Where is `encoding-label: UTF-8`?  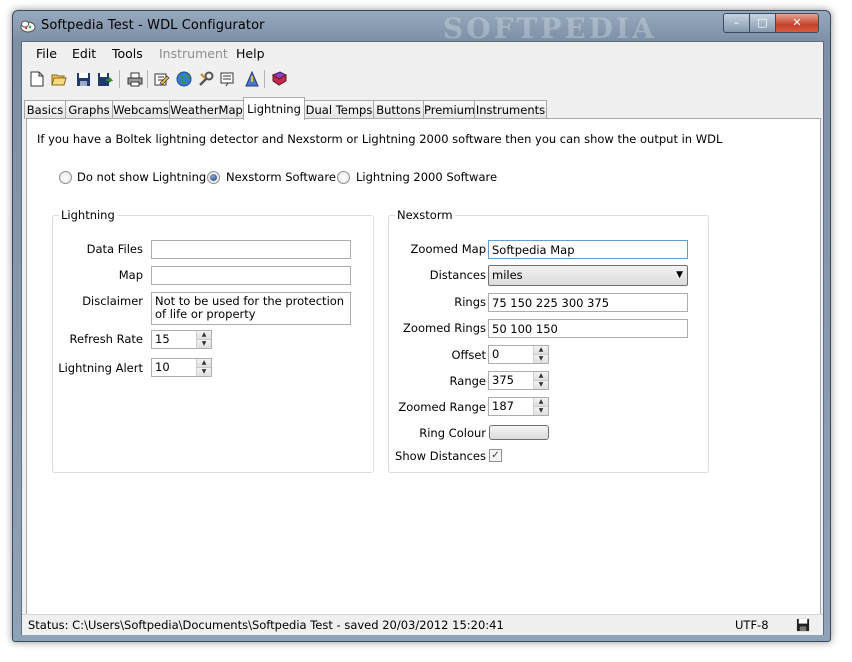
encoding-label: UTF-8 is located at coordinates (752, 625).